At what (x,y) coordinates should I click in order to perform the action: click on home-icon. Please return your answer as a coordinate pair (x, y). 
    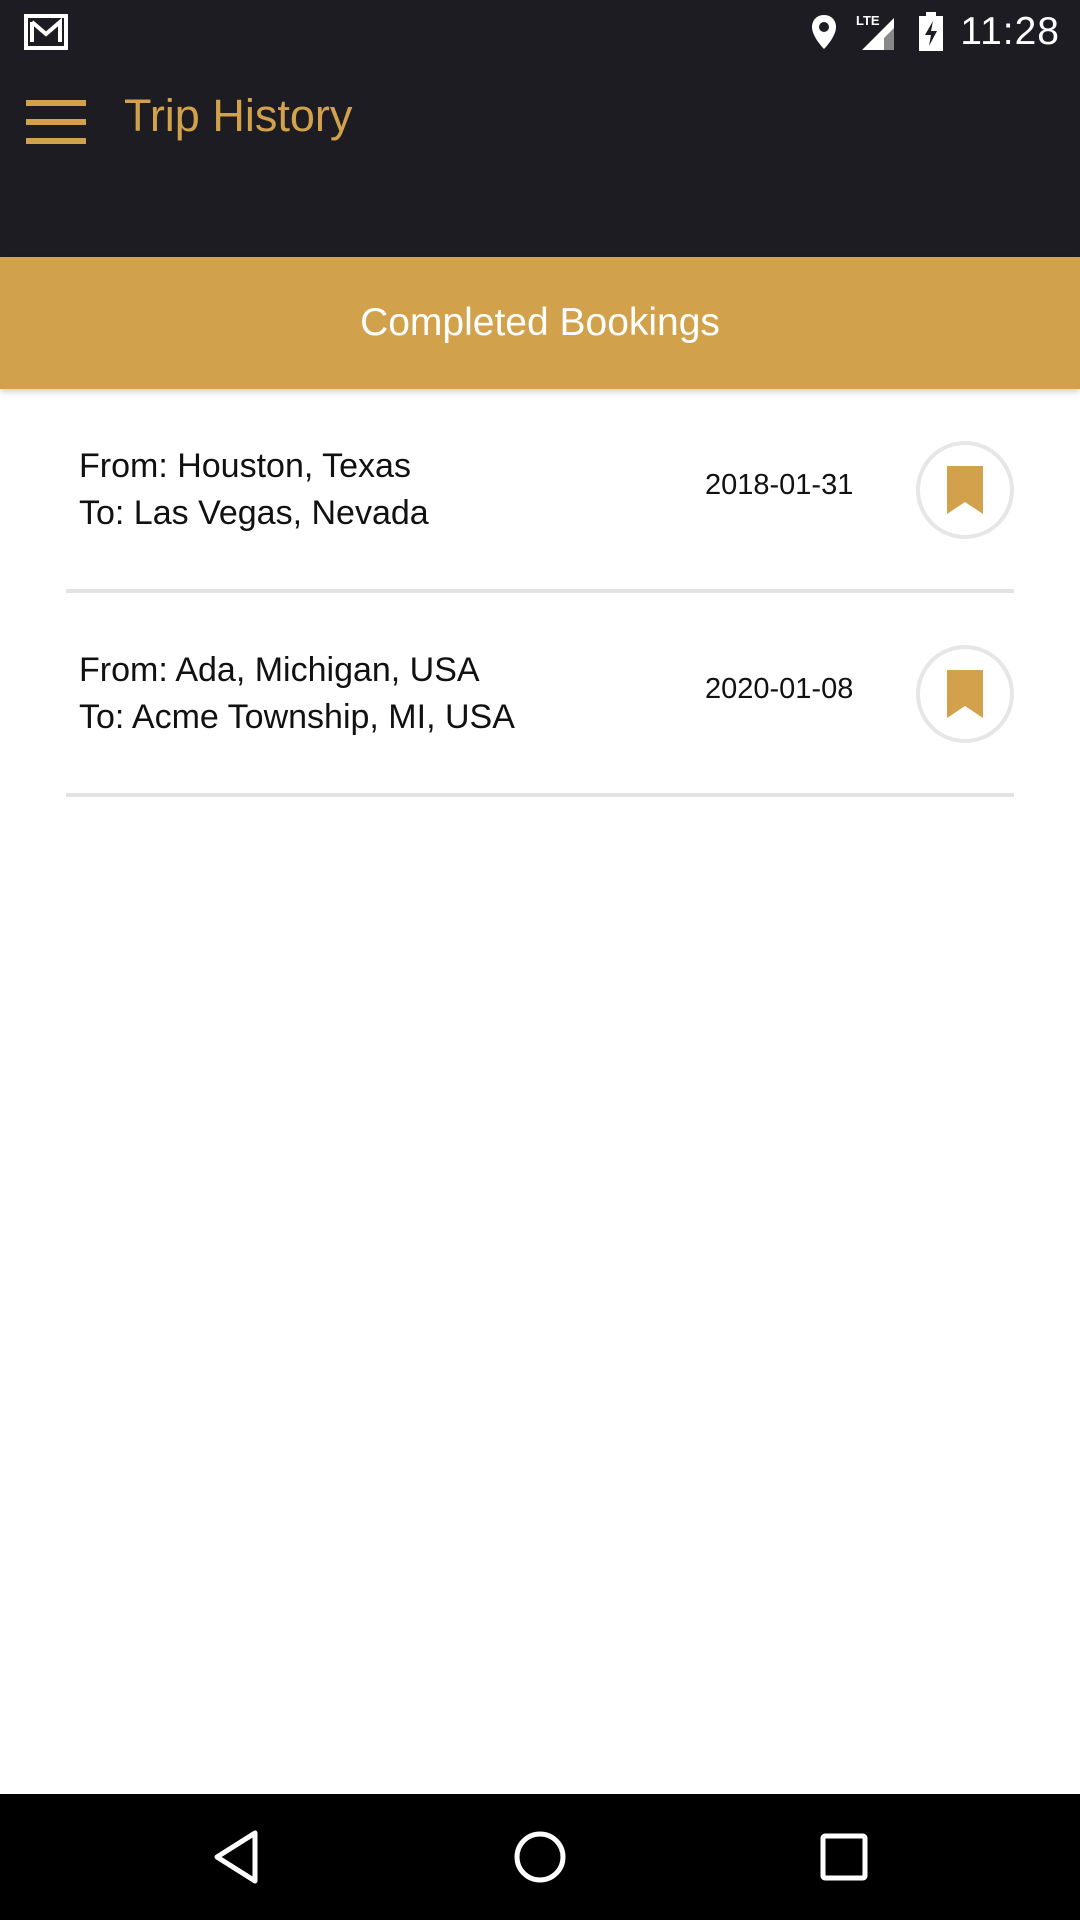
    Looking at the image, I should click on (540, 1857).